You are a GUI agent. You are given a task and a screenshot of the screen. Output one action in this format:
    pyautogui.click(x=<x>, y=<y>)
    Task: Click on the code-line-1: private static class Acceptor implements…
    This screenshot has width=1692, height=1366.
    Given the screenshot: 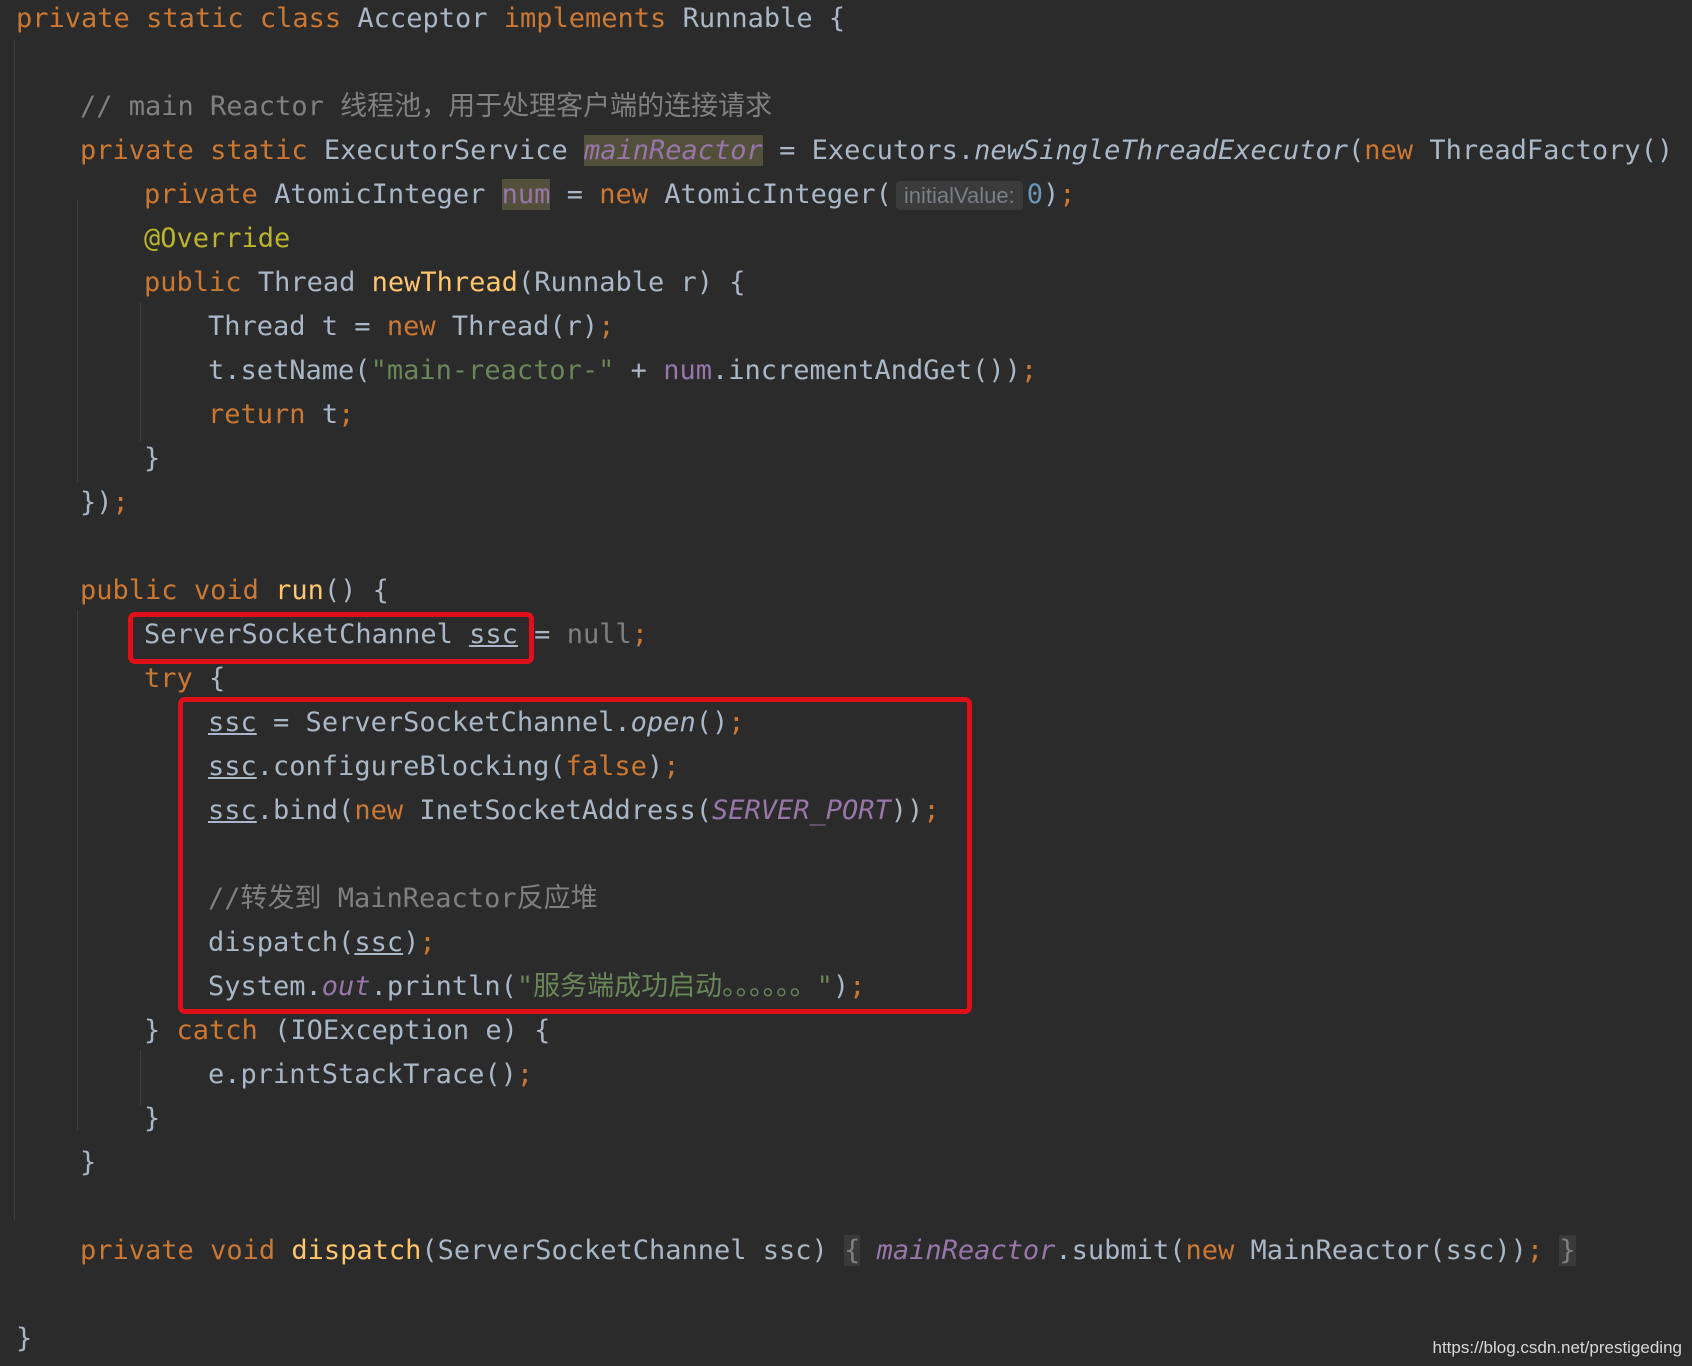 What is the action you would take?
    pyautogui.click(x=430, y=20)
    